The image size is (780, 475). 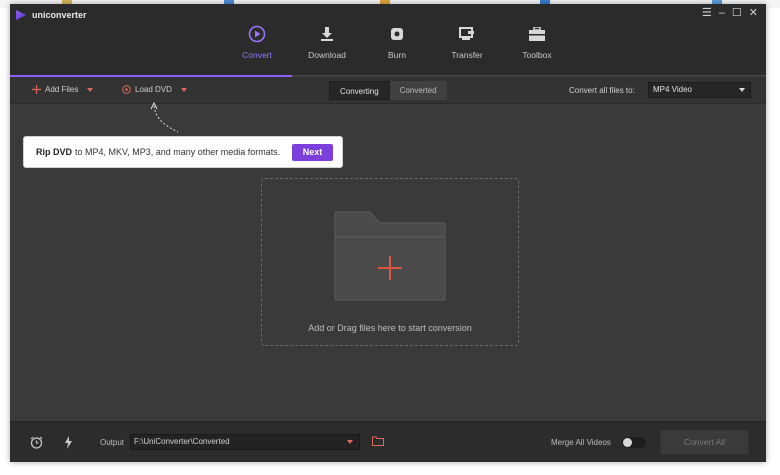 I want to click on next-button: Next, so click(x=312, y=152).